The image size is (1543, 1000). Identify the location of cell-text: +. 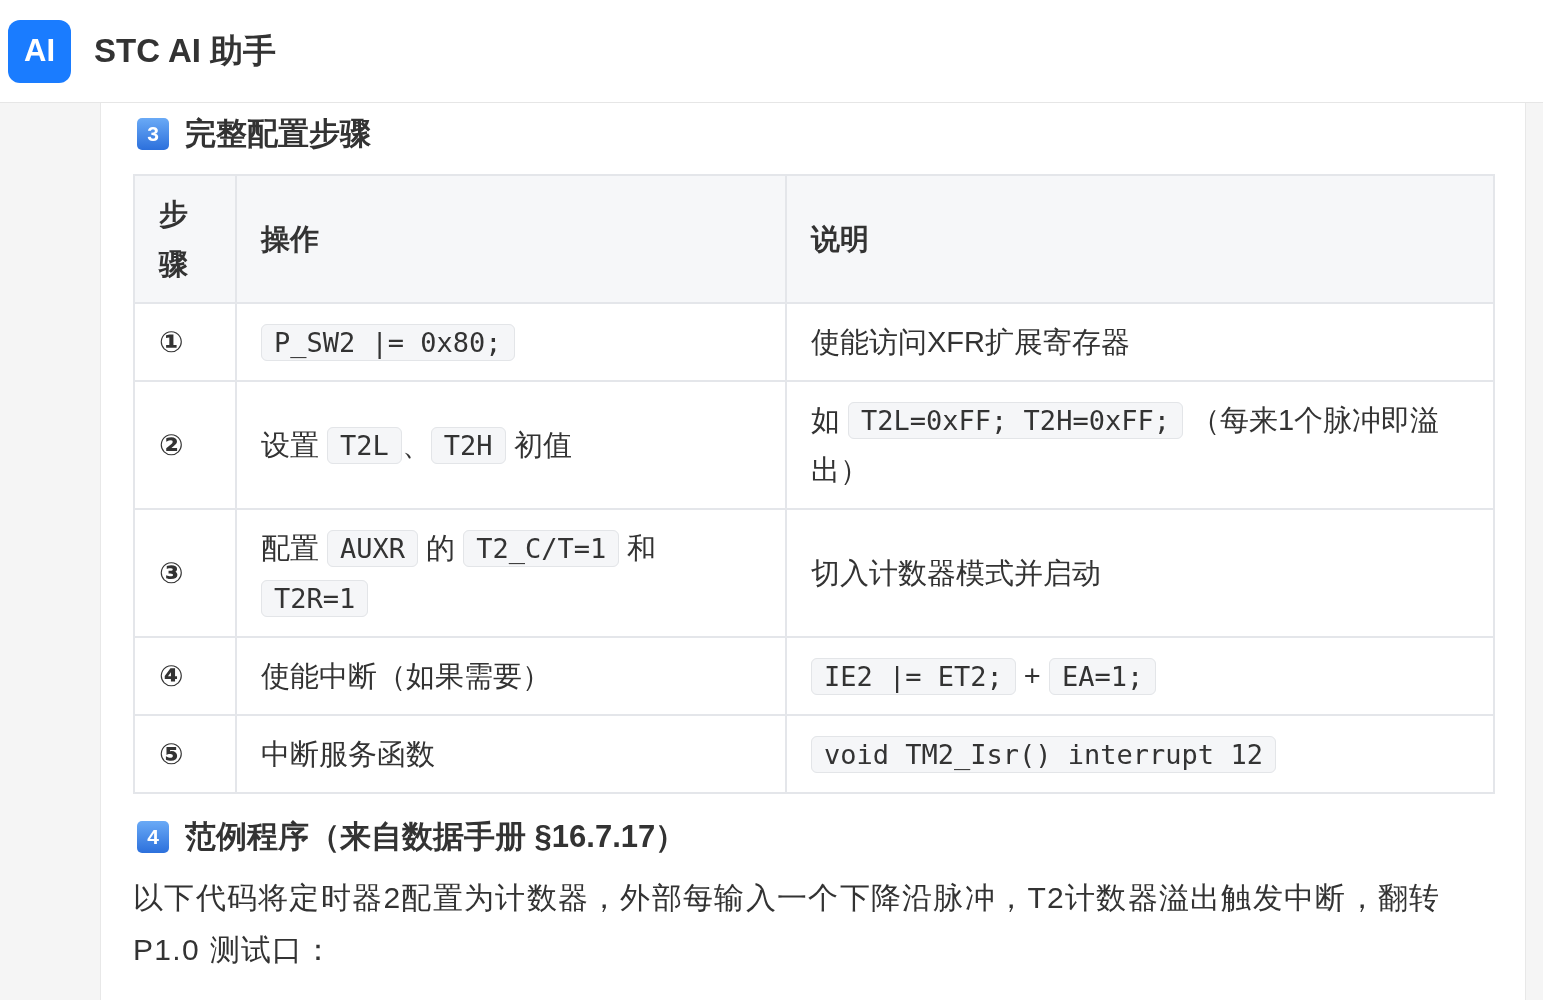
(1032, 676).